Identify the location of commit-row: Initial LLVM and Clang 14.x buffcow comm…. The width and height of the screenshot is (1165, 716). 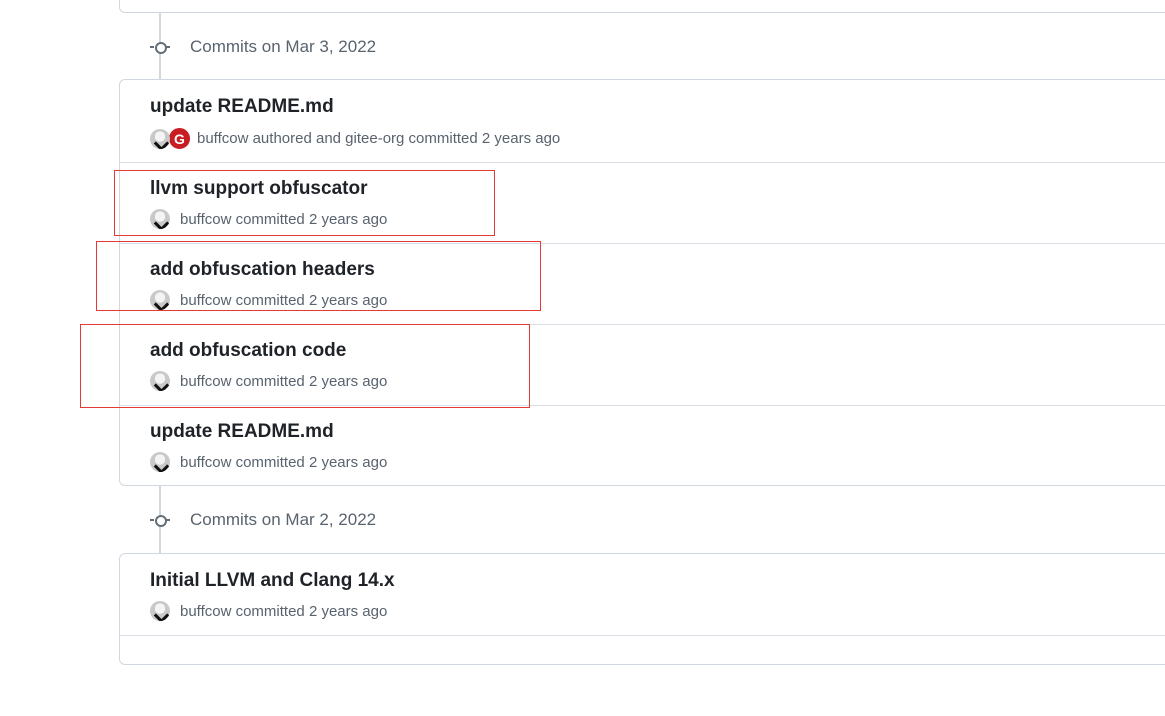
(642, 594).